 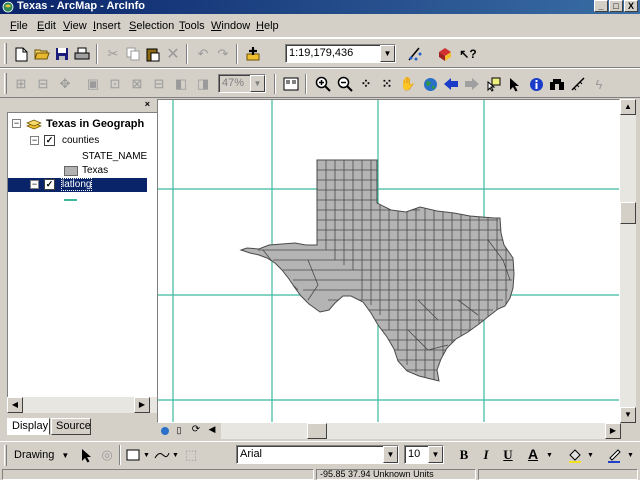 I want to click on drawing-menu-button: Drawing ▼, so click(x=41, y=455).